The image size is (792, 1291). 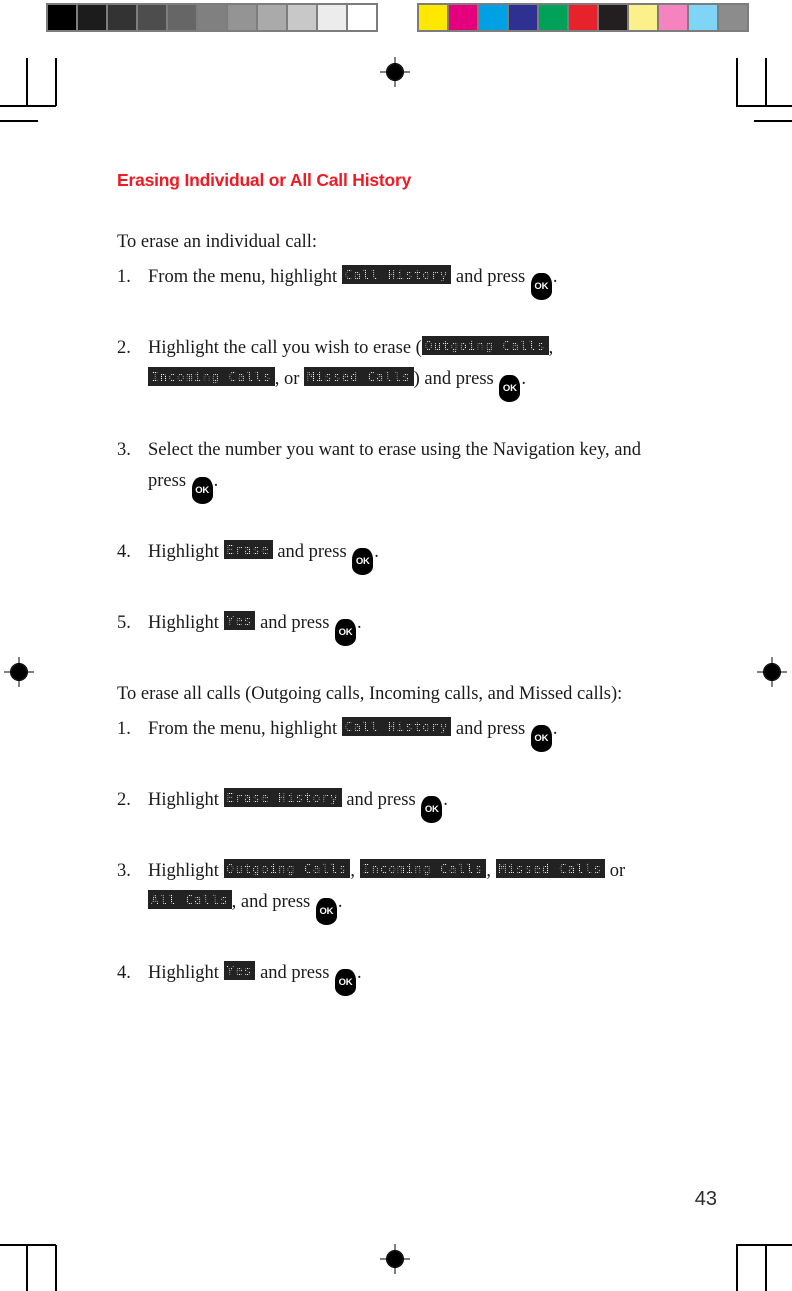 What do you see at coordinates (705, 1199) in the screenshot?
I see `page-number: 43` at bounding box center [705, 1199].